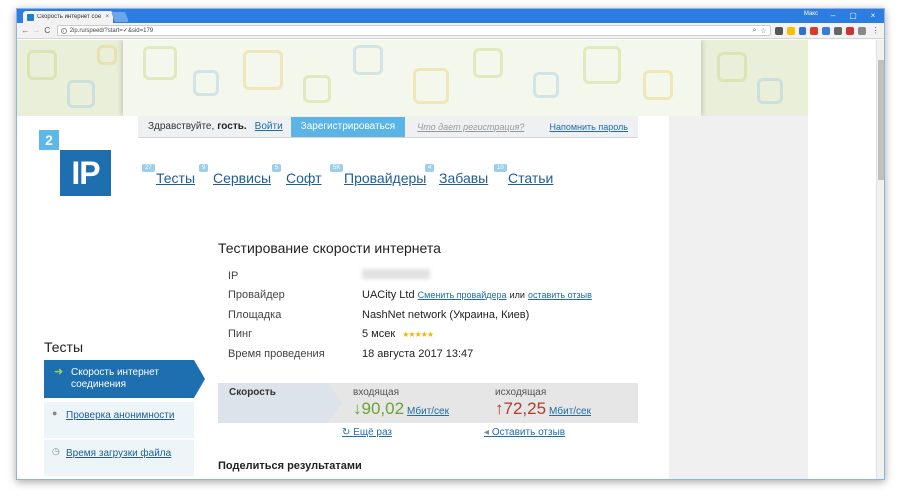  What do you see at coordinates (450, 16) in the screenshot?
I see `title-bar: Скорость интернет сое × Макс – ▢ ×` at bounding box center [450, 16].